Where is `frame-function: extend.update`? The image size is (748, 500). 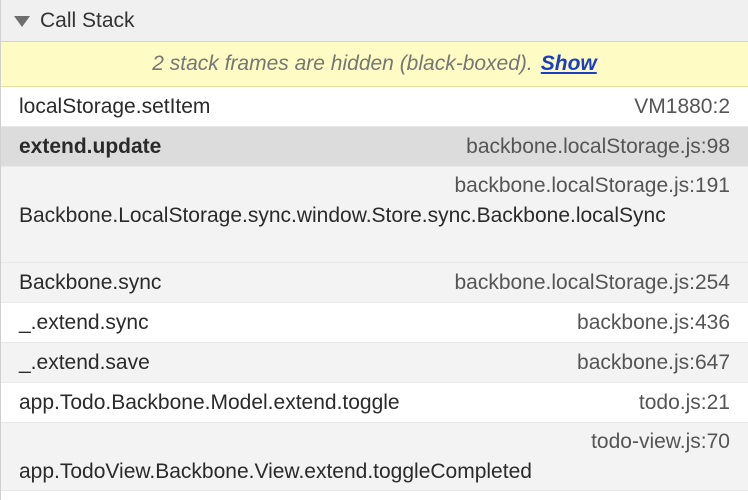 frame-function: extend.update is located at coordinates (90, 146).